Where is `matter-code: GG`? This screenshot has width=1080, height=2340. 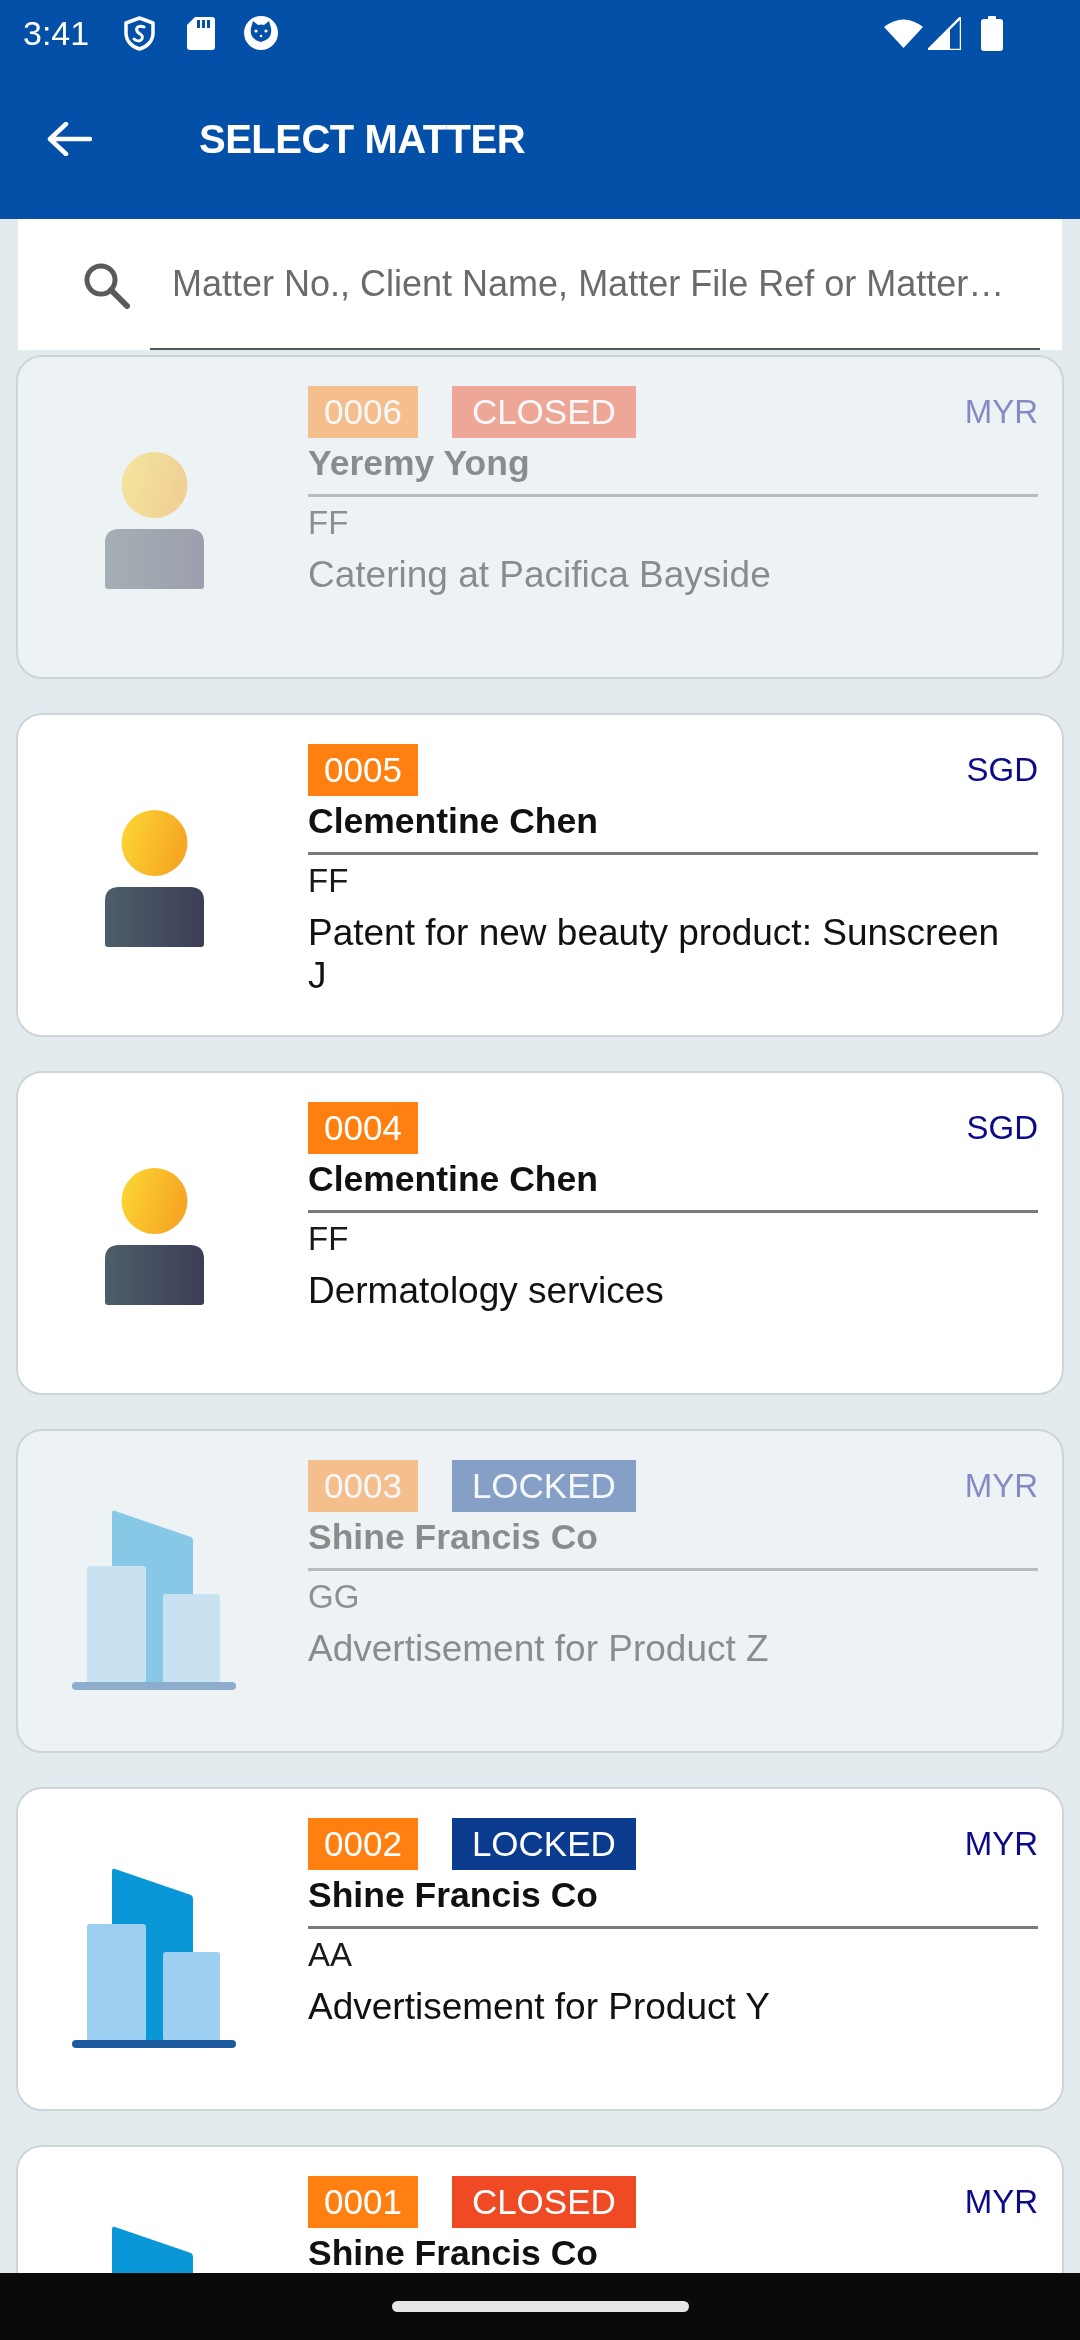
matter-code: GG is located at coordinates (334, 1597).